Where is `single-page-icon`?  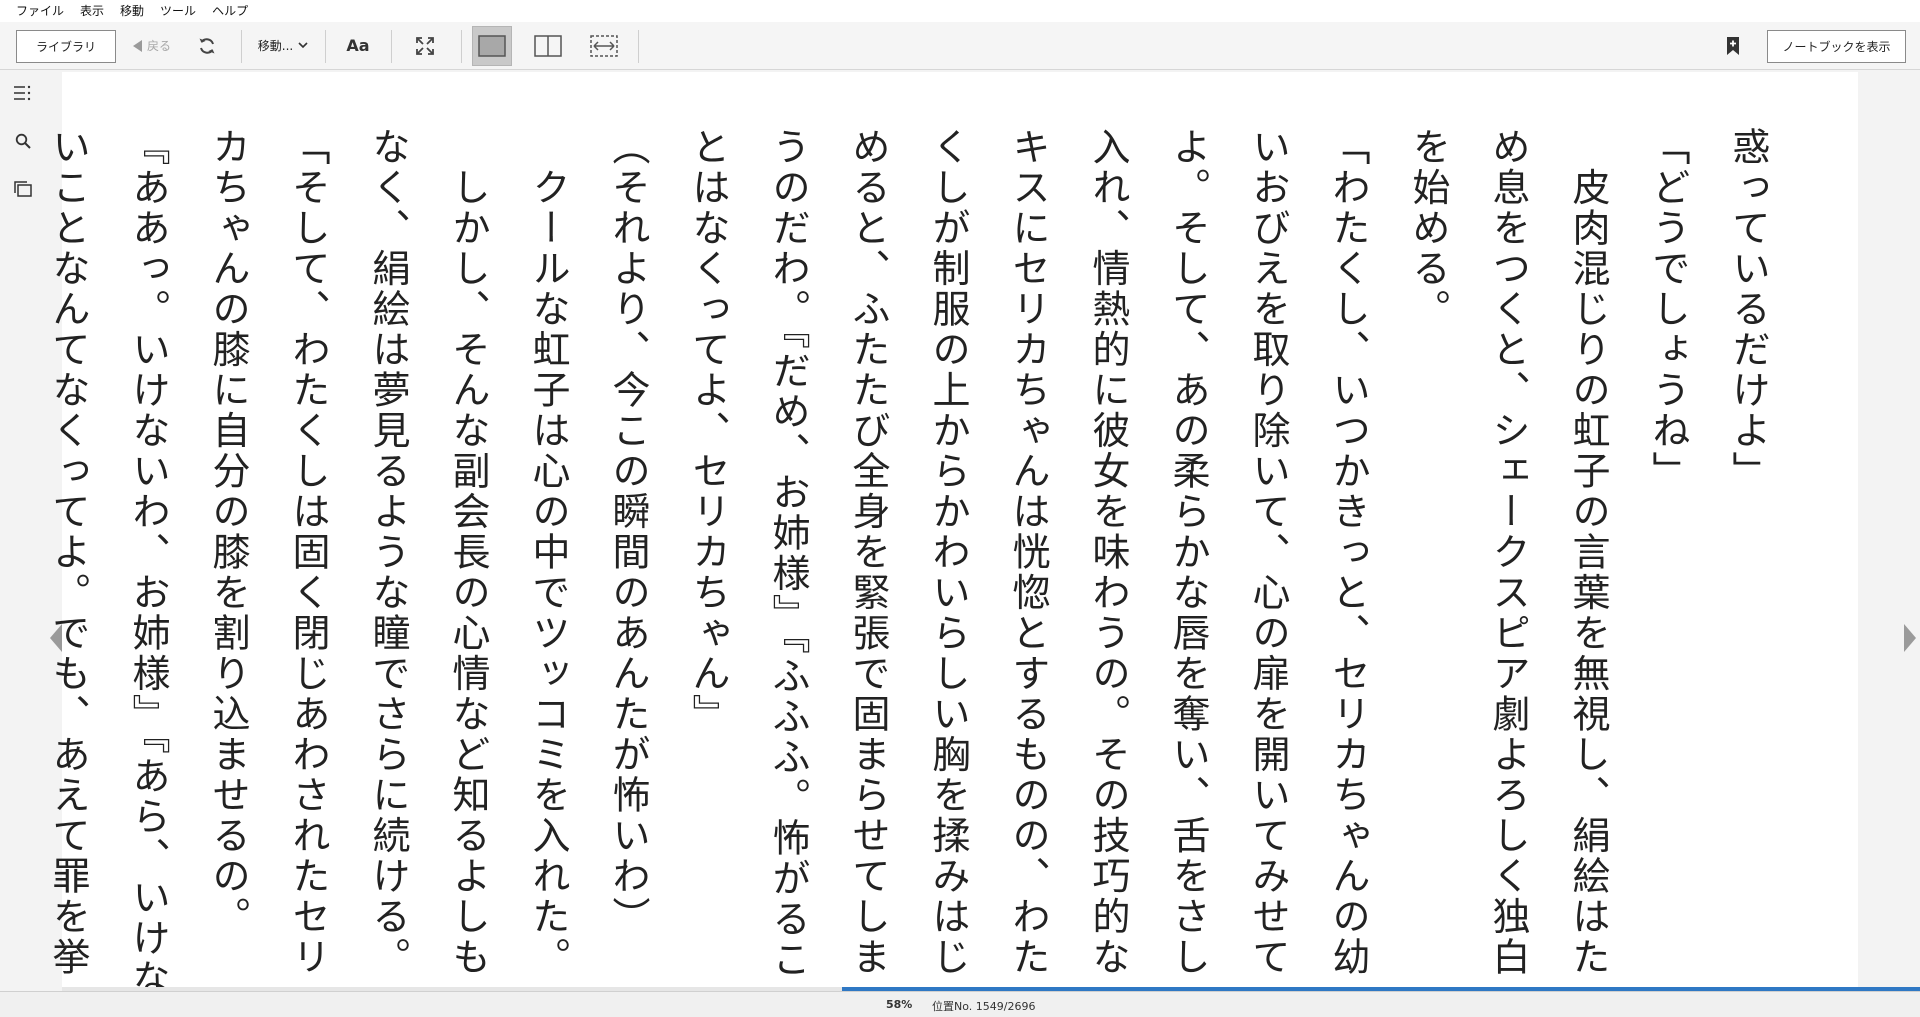 single-page-icon is located at coordinates (492, 46).